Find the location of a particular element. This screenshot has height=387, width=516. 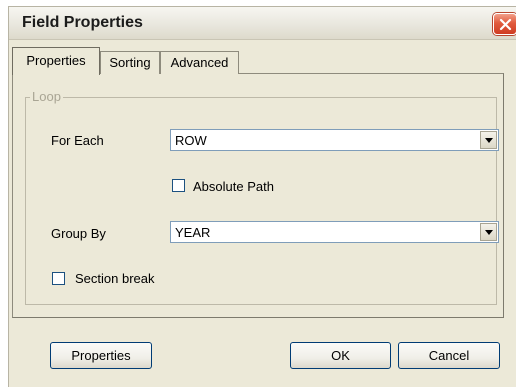

tab-sorting: Sorting is located at coordinates (130, 62).